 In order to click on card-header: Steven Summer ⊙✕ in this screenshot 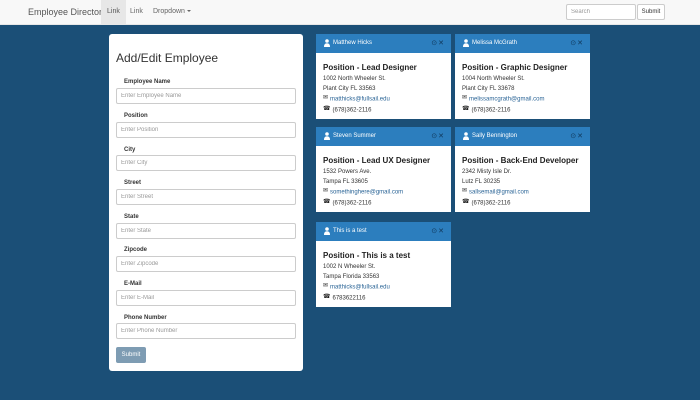, I will do `click(383, 136)`.